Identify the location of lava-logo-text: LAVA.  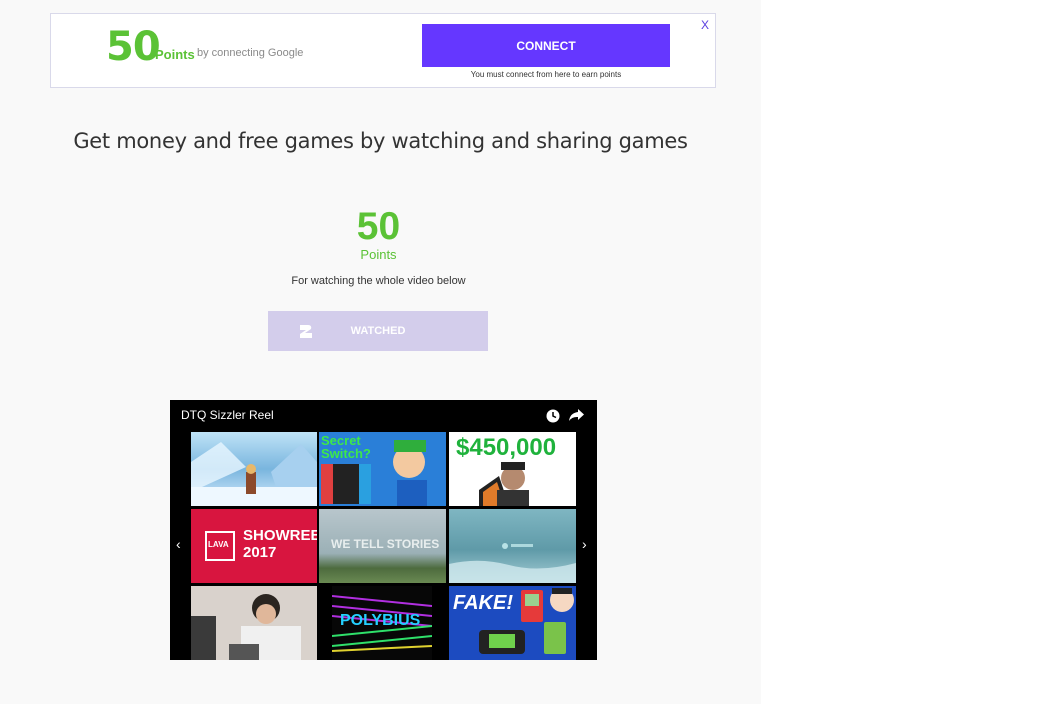
(218, 544).